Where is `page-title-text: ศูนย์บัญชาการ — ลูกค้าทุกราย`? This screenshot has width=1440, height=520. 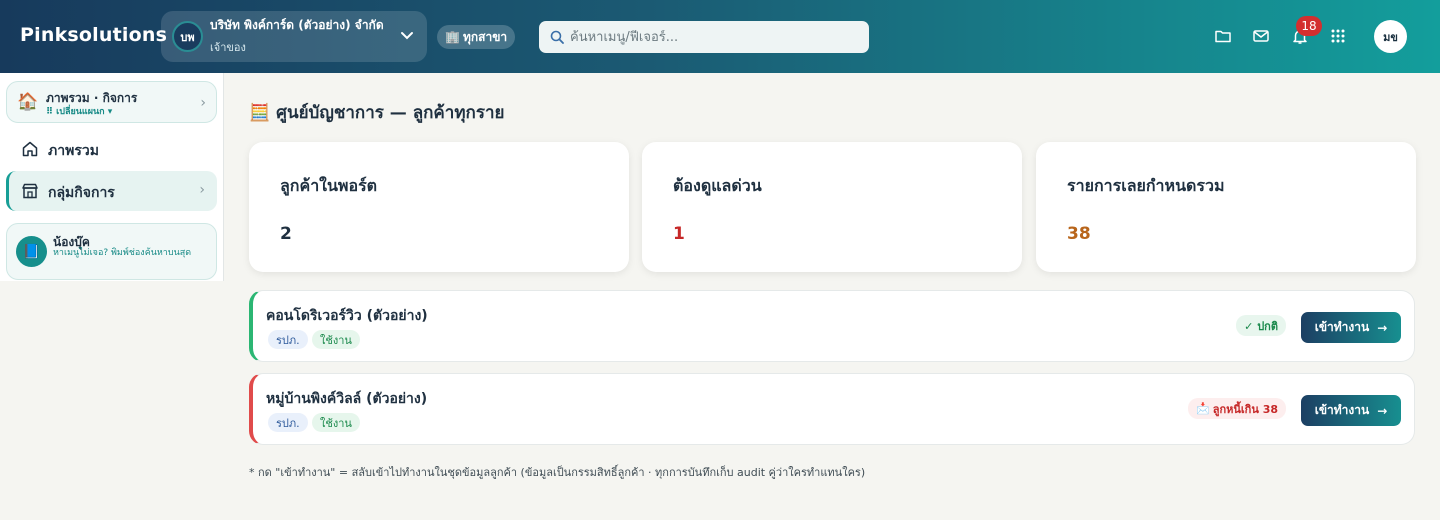 page-title-text: ศูนย์บัญชาการ — ลูกค้าทุกราย is located at coordinates (390, 113).